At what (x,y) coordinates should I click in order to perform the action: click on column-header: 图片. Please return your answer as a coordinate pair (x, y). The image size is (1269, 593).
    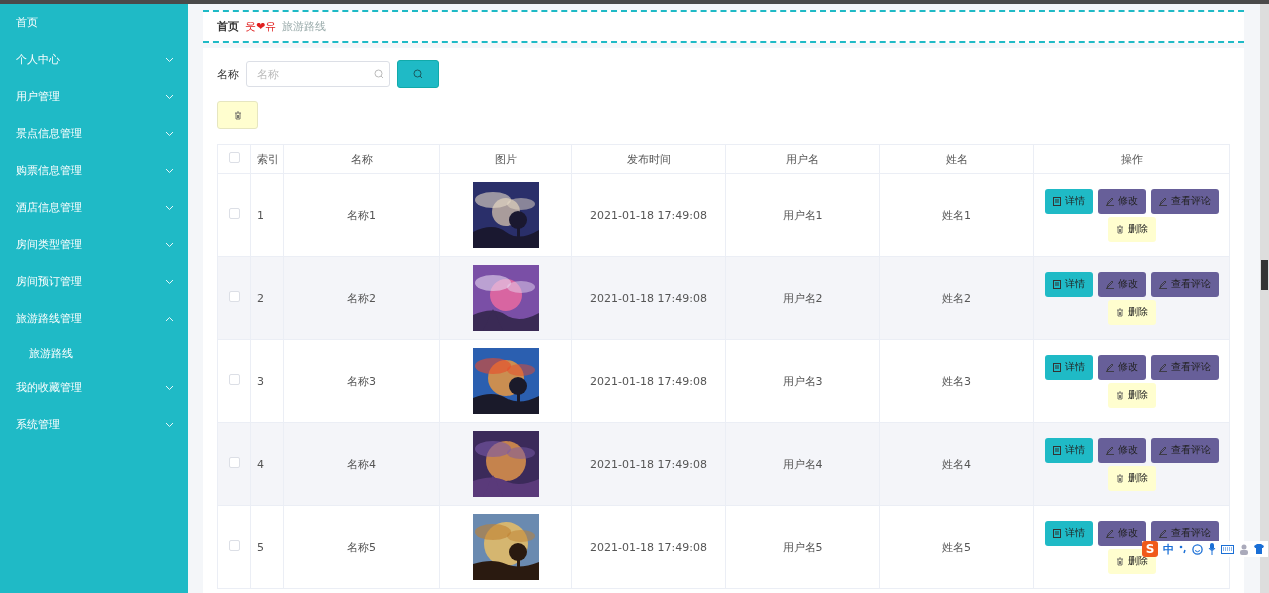
    Looking at the image, I should click on (505, 159).